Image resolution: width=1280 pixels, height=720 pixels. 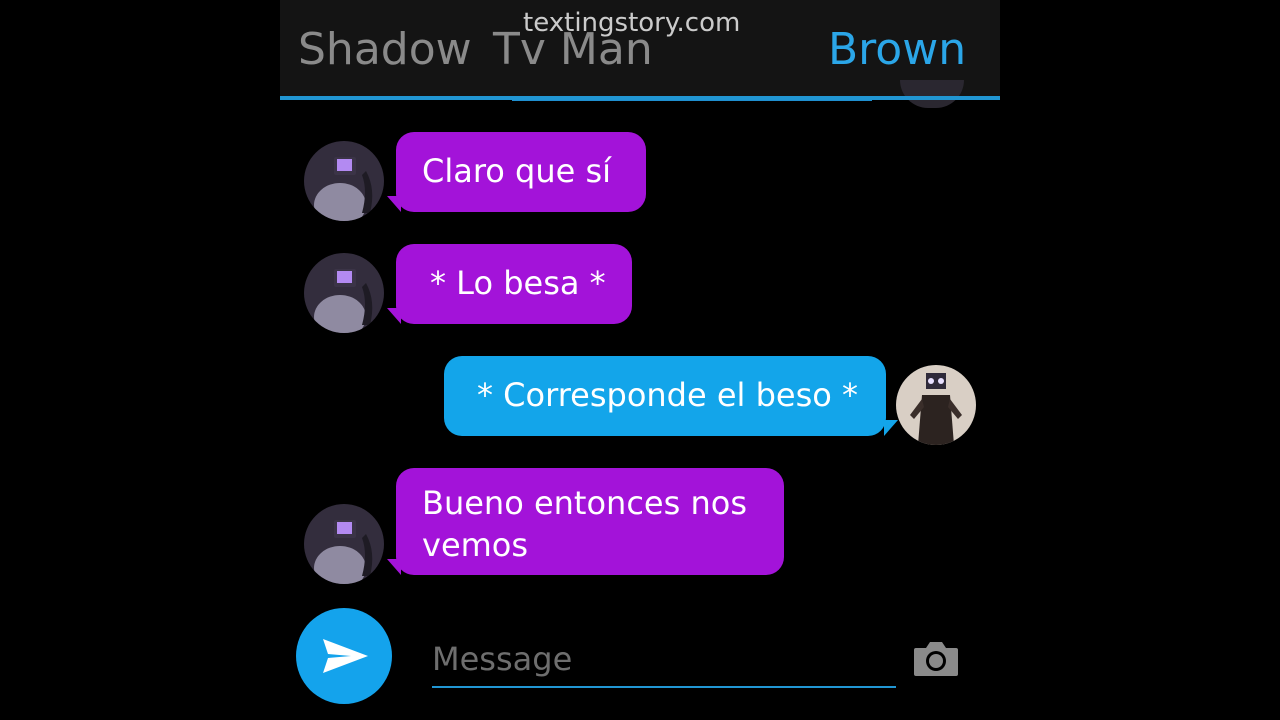 I want to click on header-divider, so click(x=640, y=98).